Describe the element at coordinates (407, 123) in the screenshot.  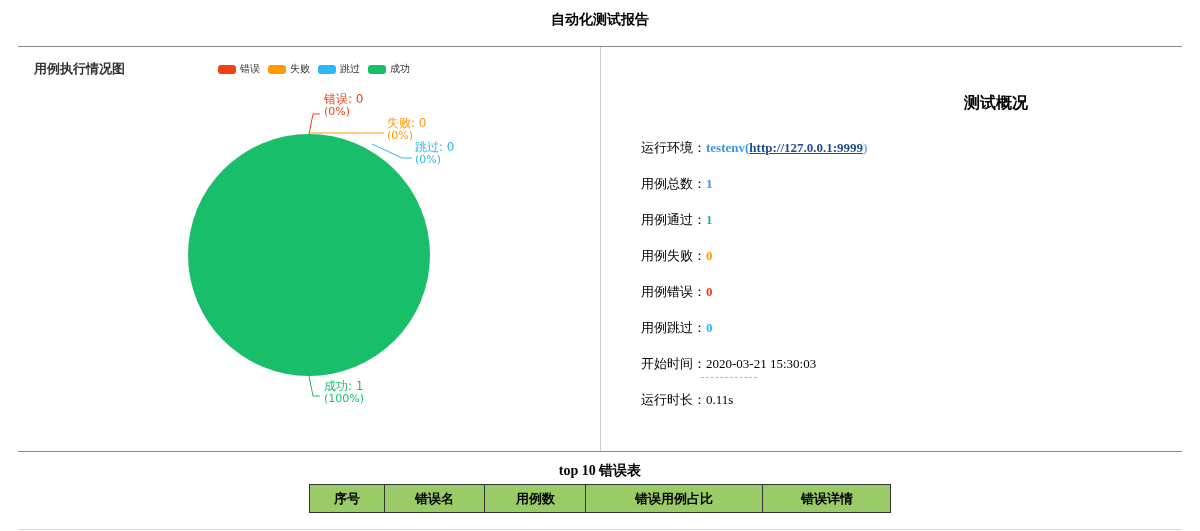
I see `slice-label: 失败: 0` at that location.